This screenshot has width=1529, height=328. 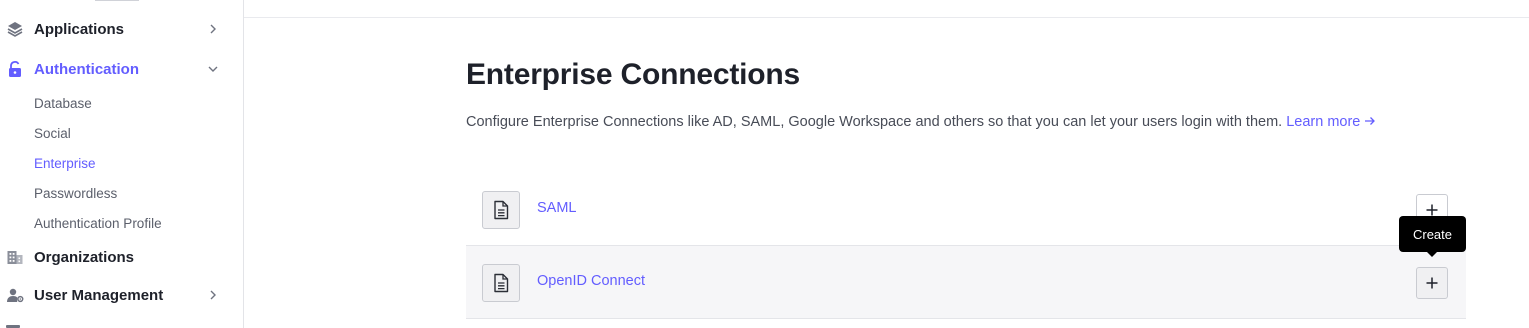 I want to click on lock-icon, so click(x=15, y=69).